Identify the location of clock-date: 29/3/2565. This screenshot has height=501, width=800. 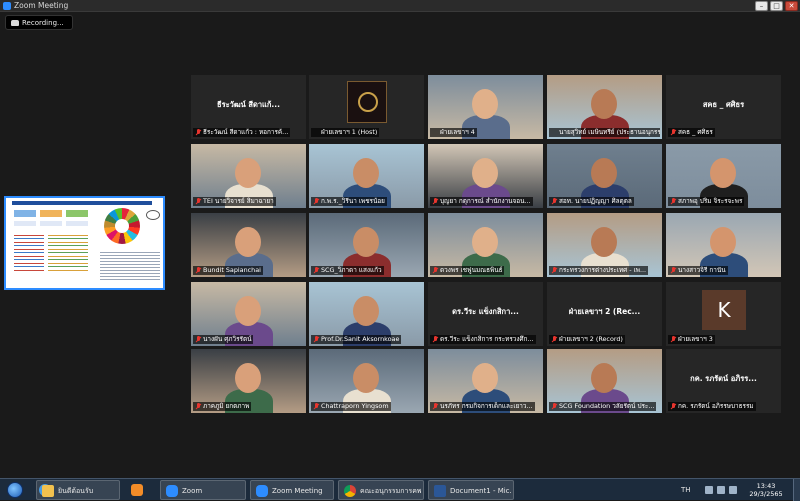
(766, 494).